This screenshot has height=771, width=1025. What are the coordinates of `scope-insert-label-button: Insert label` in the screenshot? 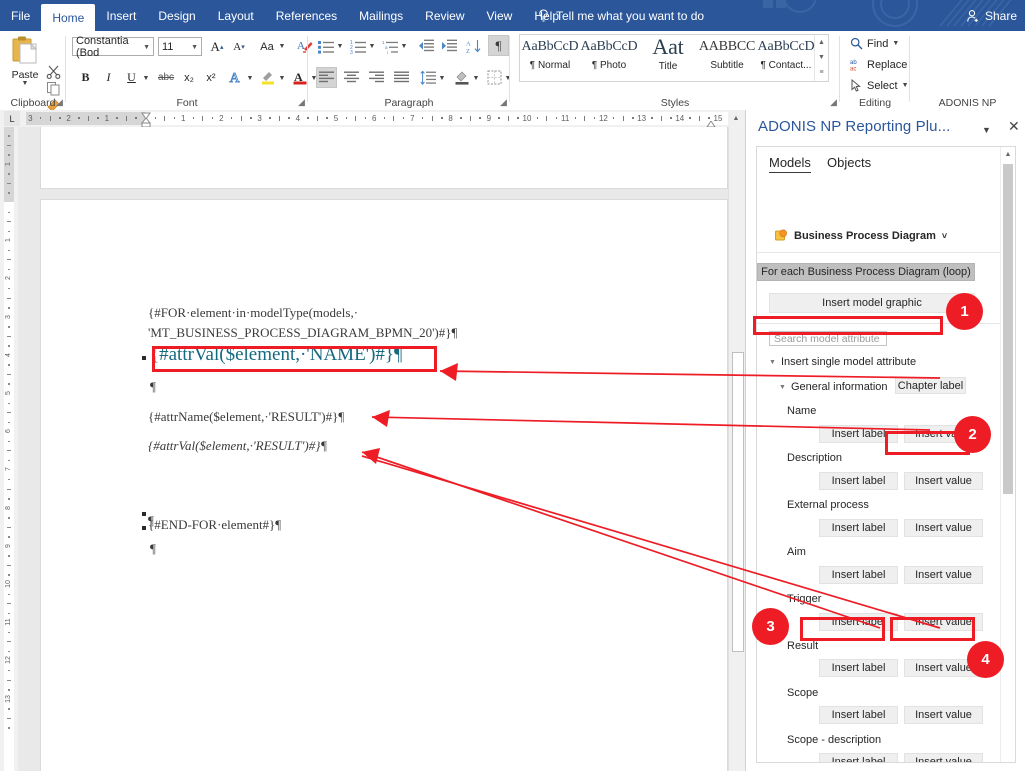 It's located at (858, 715).